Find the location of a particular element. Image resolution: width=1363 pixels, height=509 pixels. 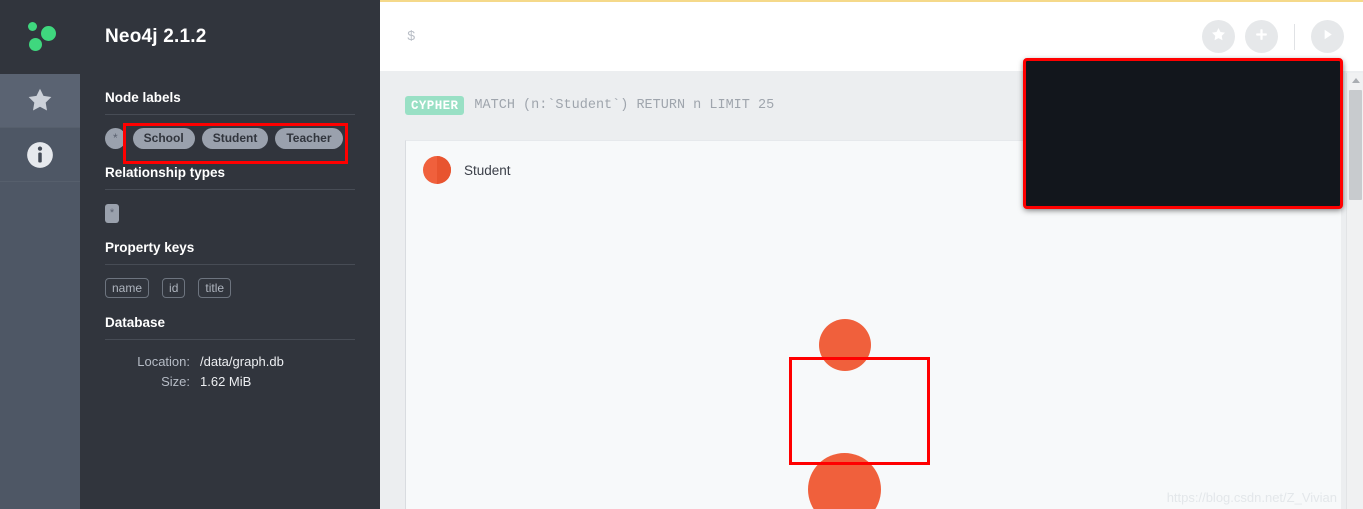

property-keys-list: name id title is located at coordinates (230, 288).